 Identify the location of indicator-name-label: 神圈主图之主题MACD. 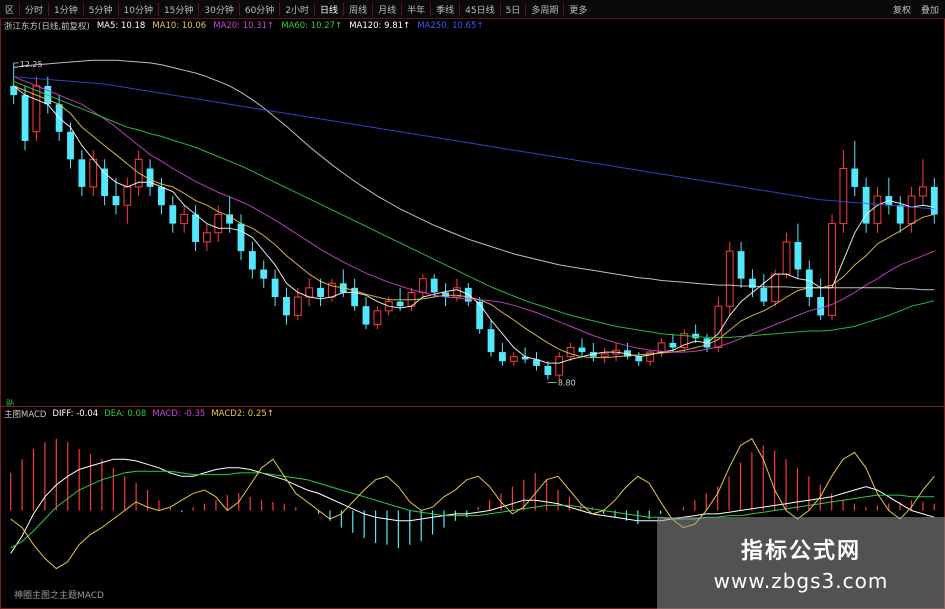
(59, 596).